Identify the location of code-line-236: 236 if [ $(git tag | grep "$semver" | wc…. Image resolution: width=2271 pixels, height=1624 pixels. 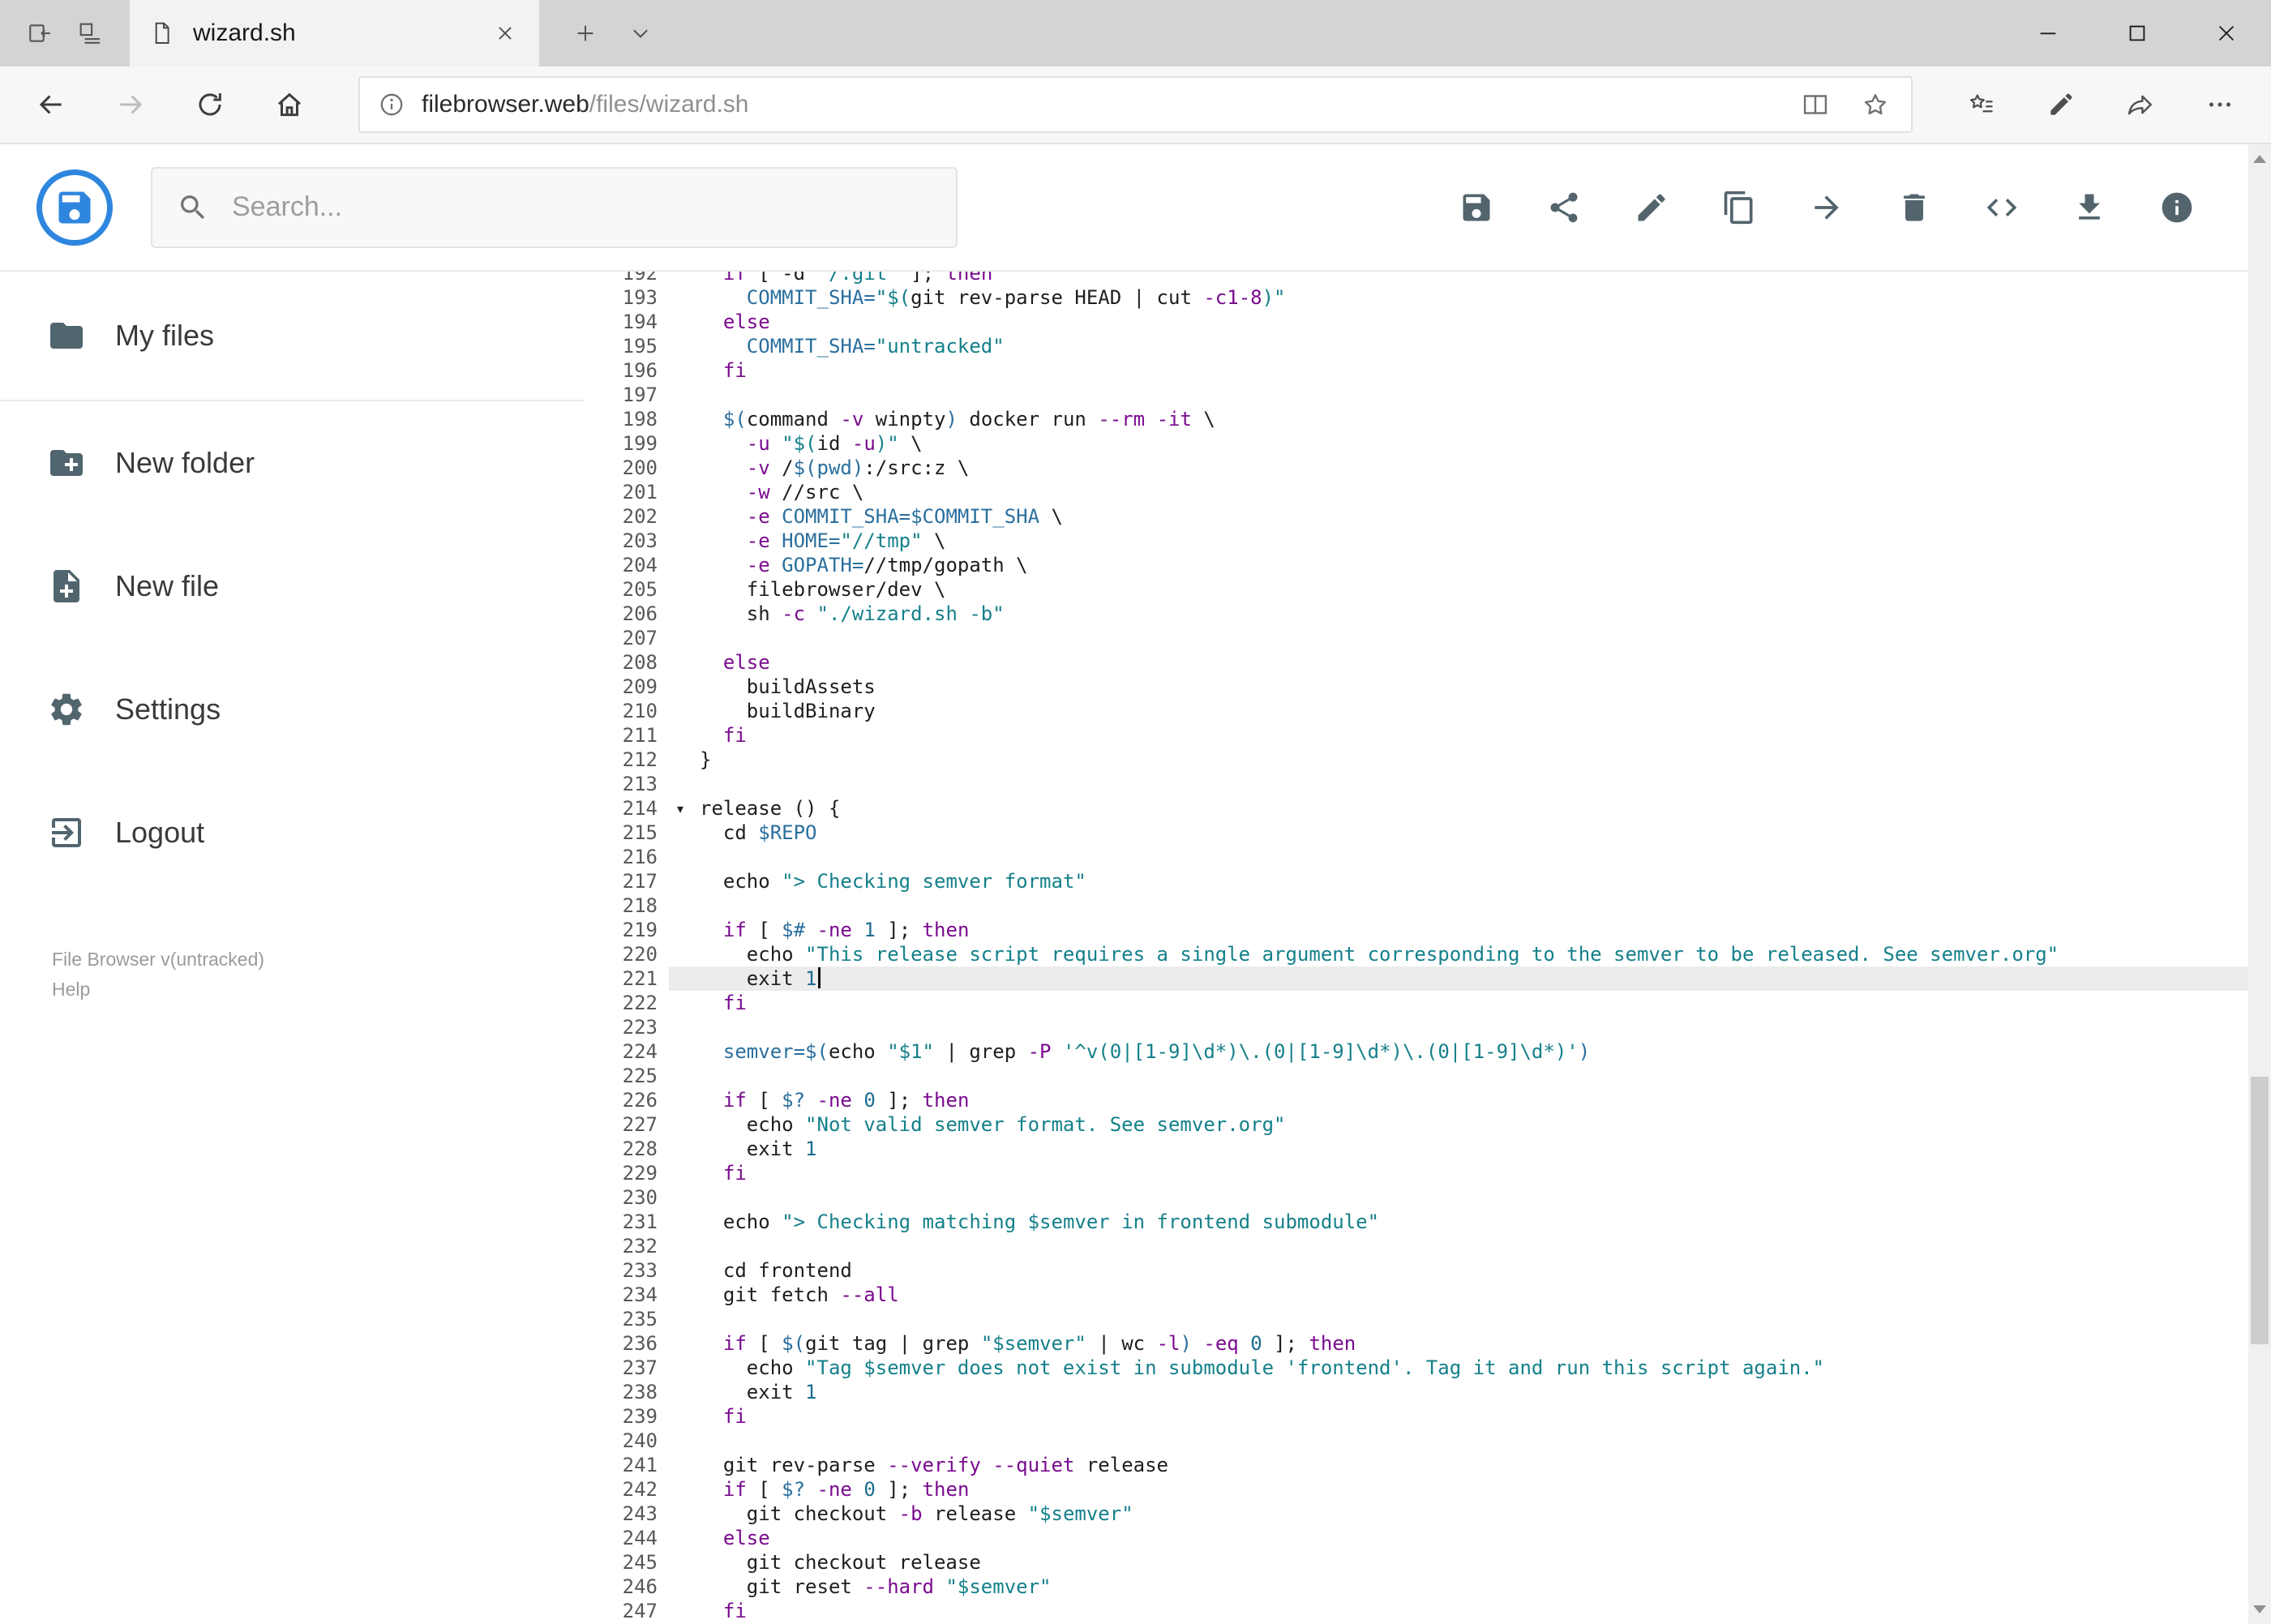
(1427, 1344).